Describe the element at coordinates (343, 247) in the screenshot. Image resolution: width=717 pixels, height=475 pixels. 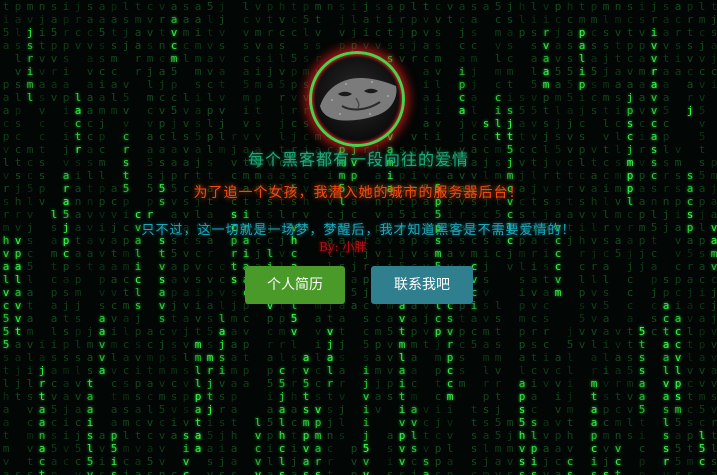
I see `author-signature: By: 小胖` at that location.